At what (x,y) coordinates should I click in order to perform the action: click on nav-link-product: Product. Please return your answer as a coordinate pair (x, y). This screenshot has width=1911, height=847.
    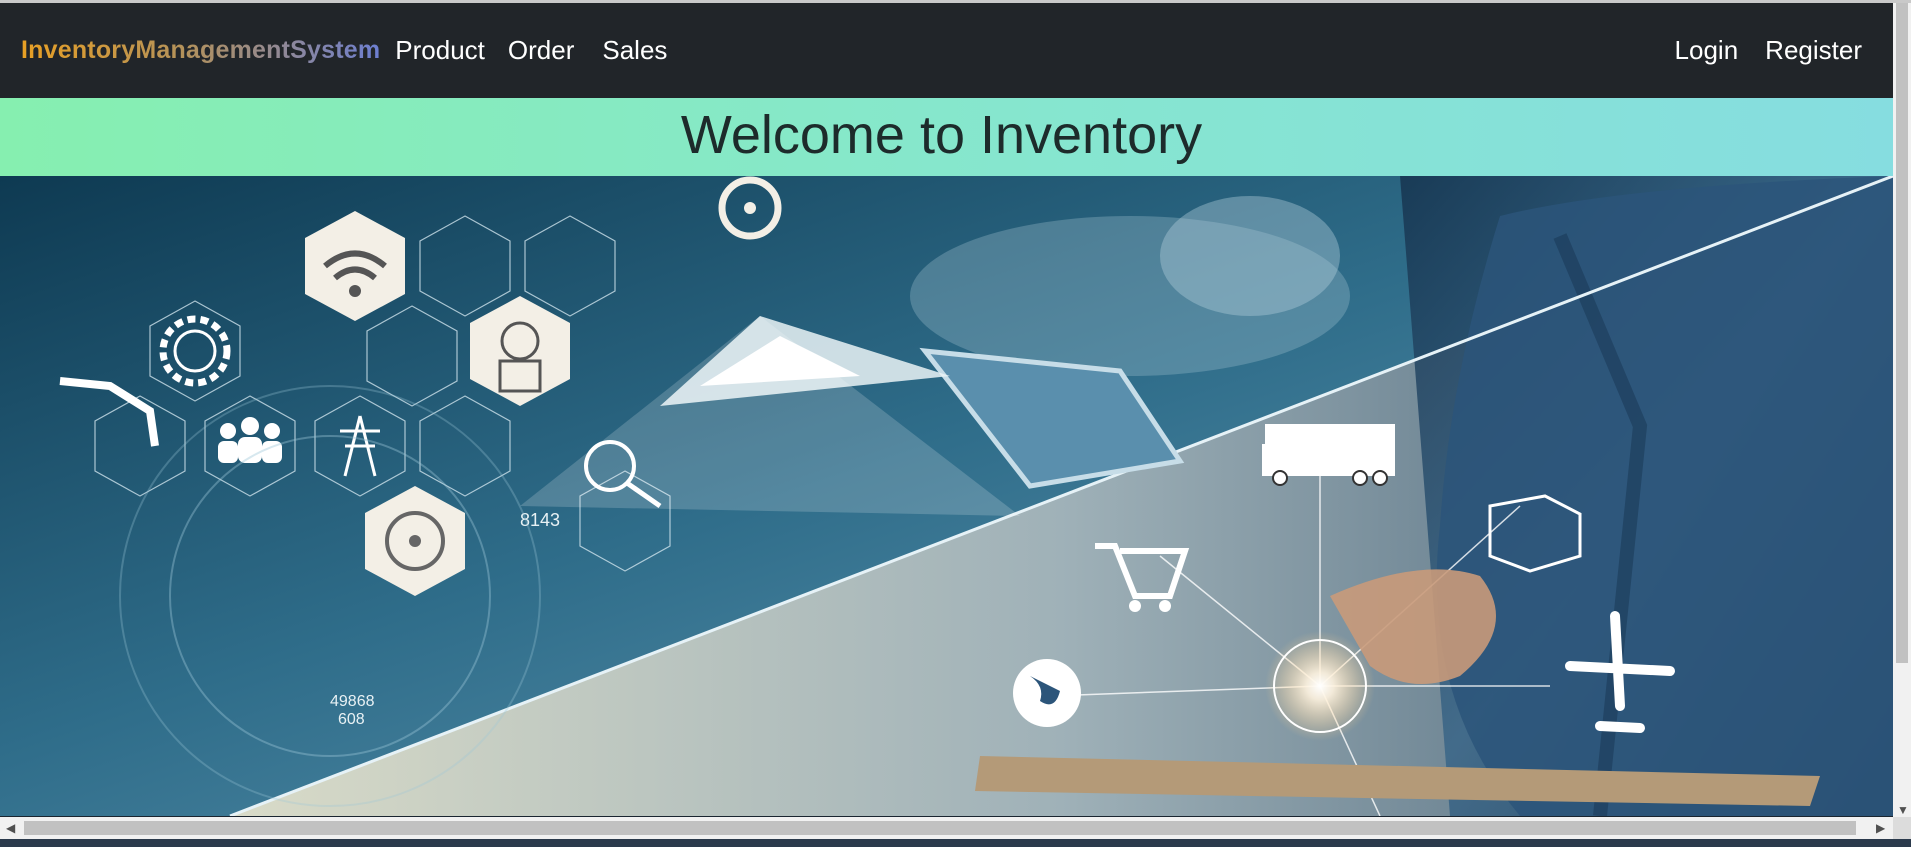
    Looking at the image, I should click on (440, 50).